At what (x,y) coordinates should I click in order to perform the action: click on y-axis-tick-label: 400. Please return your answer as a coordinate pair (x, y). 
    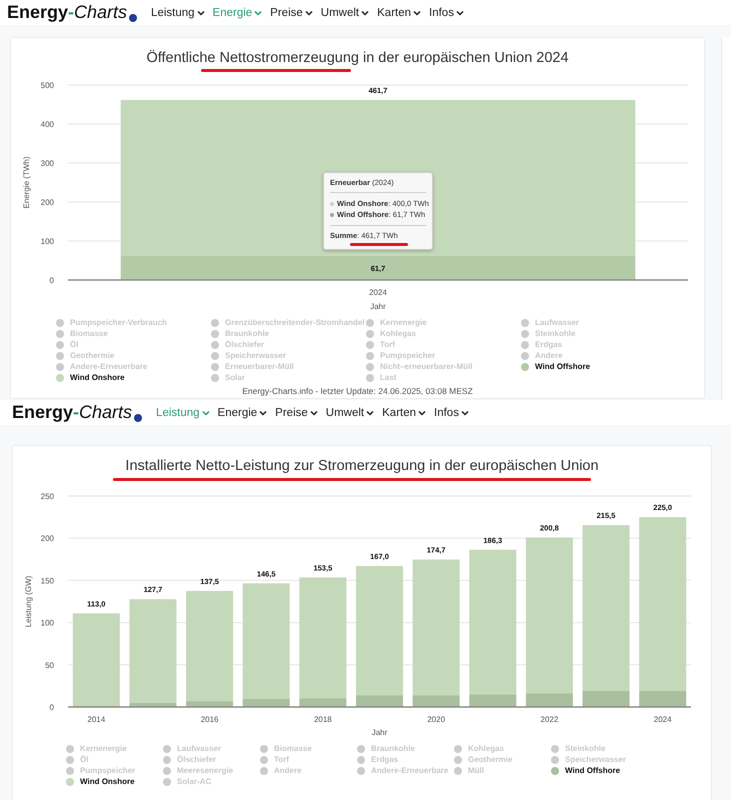
    Looking at the image, I should click on (47, 124).